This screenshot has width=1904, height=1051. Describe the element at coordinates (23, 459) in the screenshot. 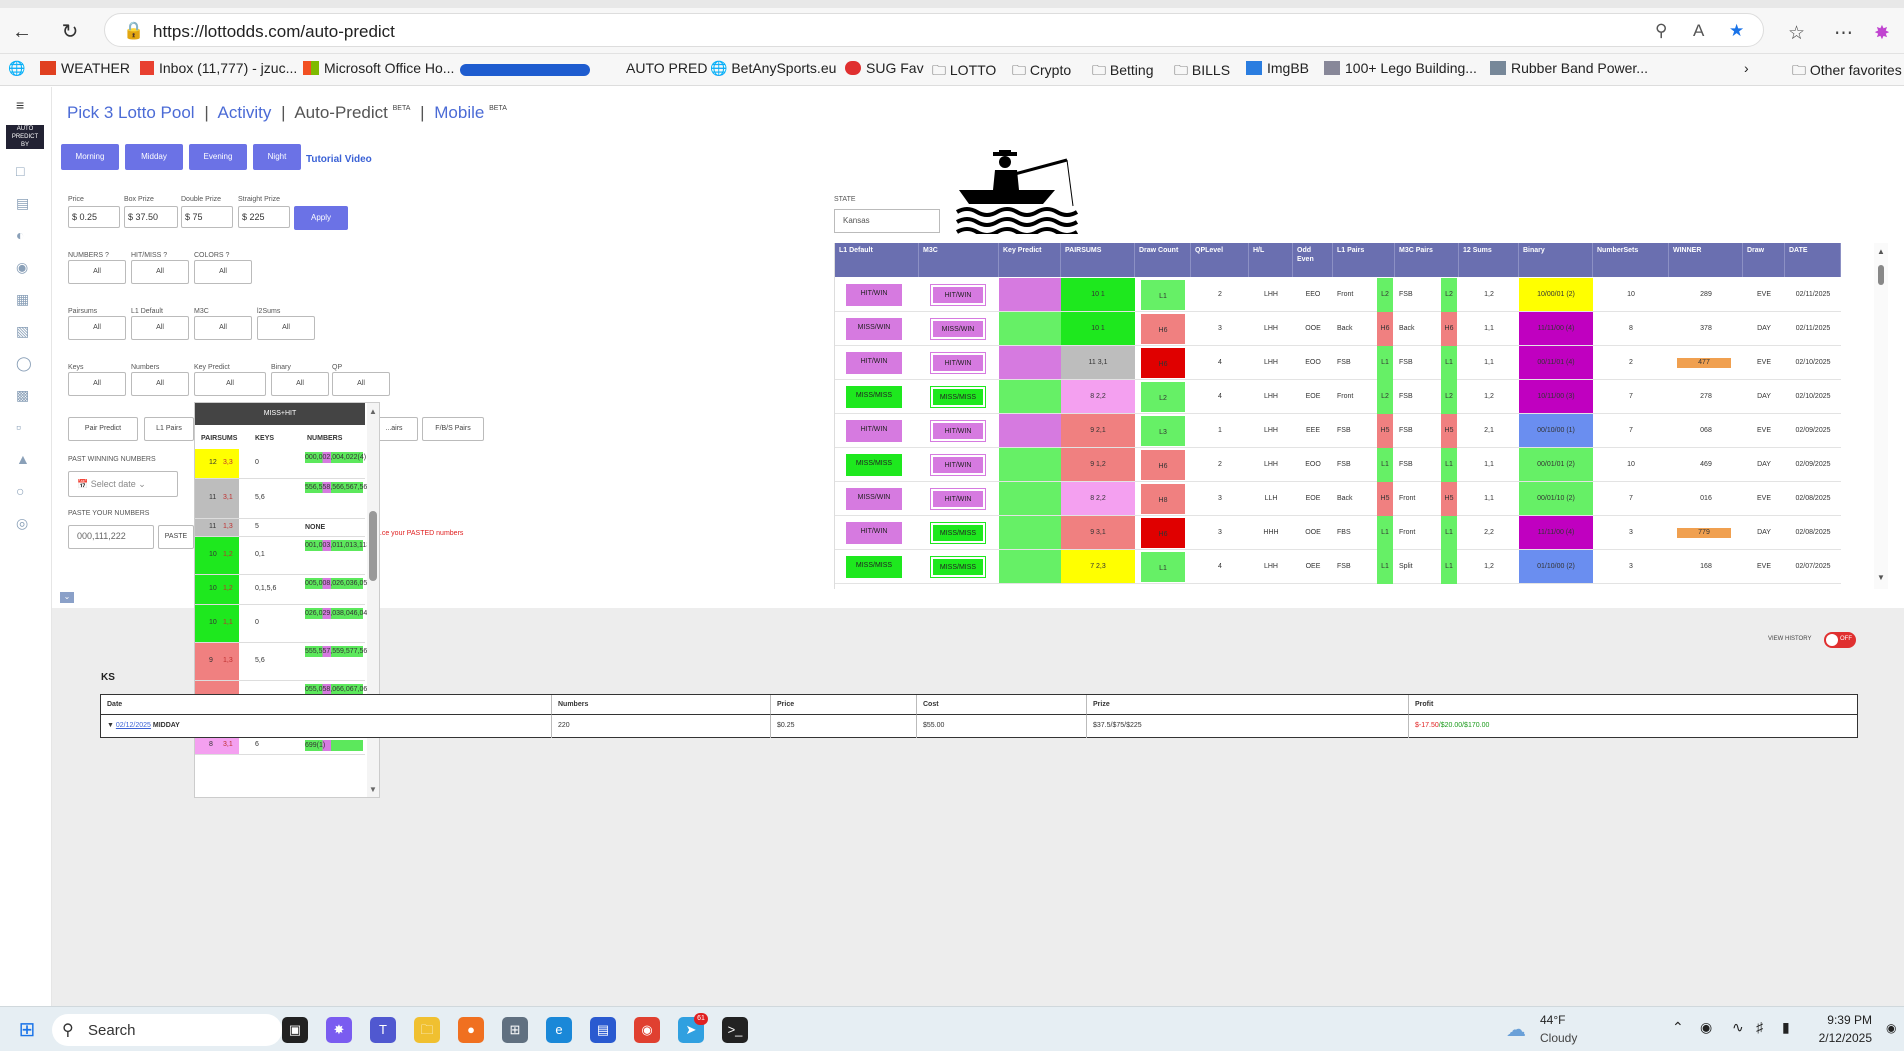

I see `sidebar-icon-10: ▲` at that location.